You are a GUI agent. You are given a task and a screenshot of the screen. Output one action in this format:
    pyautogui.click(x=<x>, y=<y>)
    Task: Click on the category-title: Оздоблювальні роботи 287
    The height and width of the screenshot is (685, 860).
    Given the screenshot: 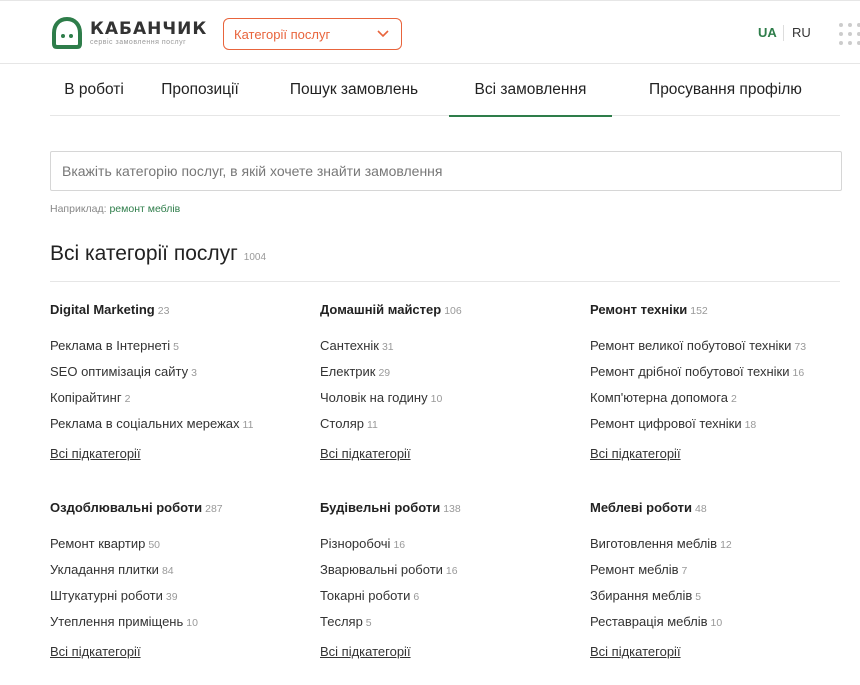 What is the action you would take?
    pyautogui.click(x=180, y=508)
    